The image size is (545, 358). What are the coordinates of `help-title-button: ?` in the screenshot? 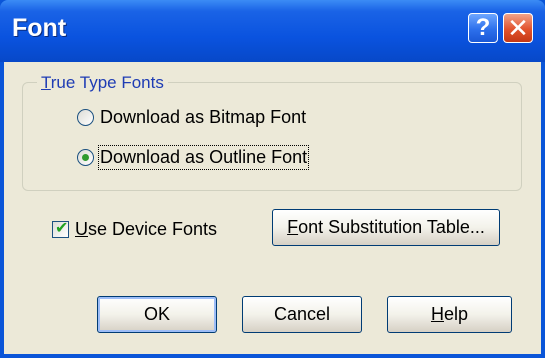 It's located at (483, 28).